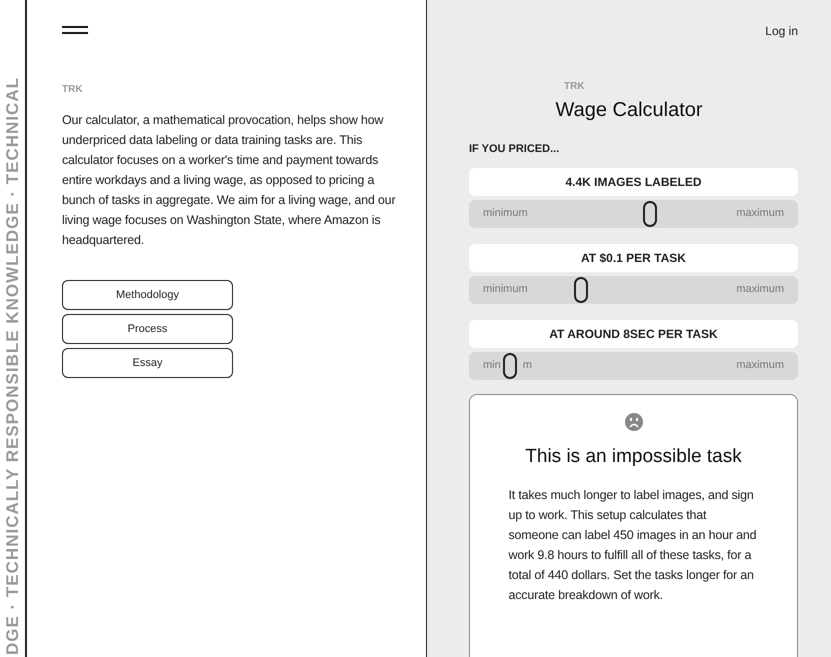  What do you see at coordinates (12, 366) in the screenshot?
I see `vertical-banner-text: DGE · TECHNICALLY RESPONSIBLE KNOWLEDGE · TECHNICAL` at bounding box center [12, 366].